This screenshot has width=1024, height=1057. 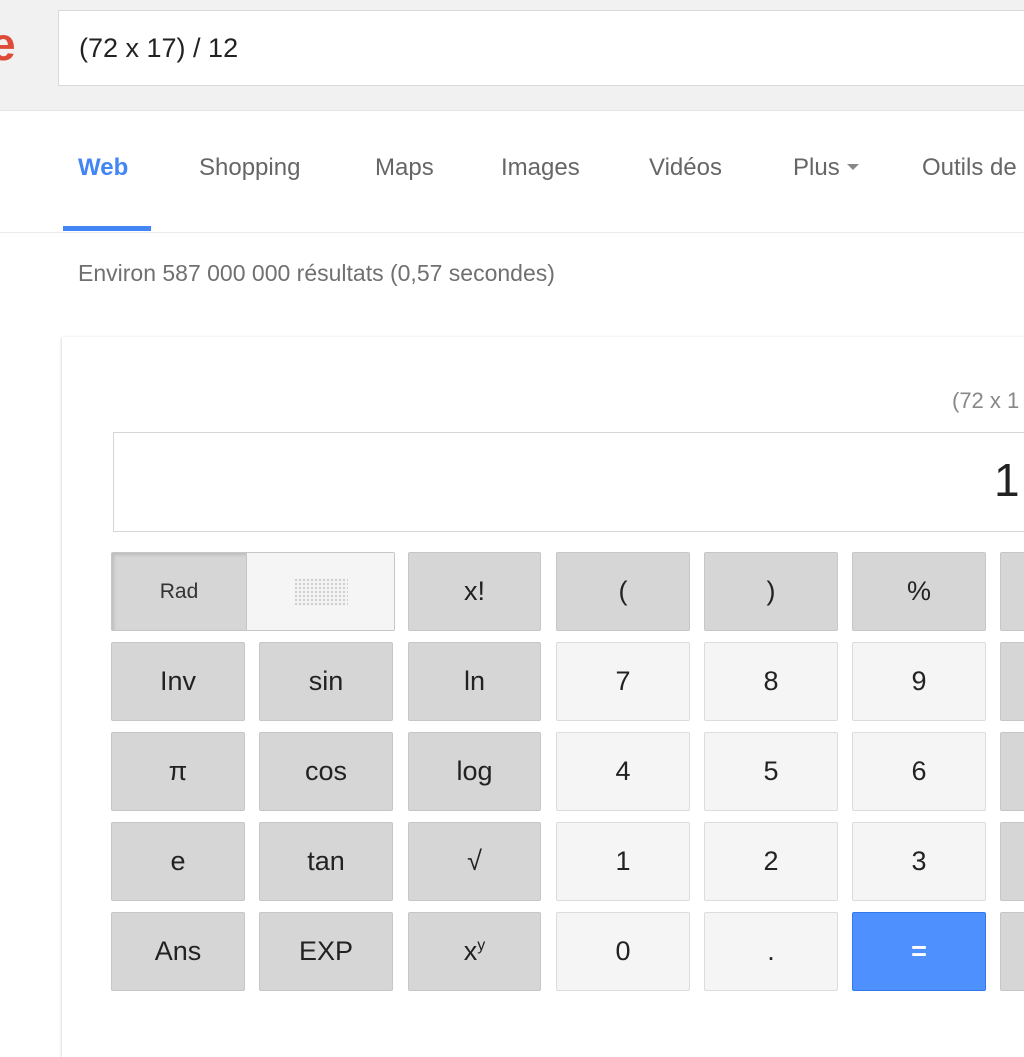 I want to click on decimal-key: ., so click(x=771, y=951).